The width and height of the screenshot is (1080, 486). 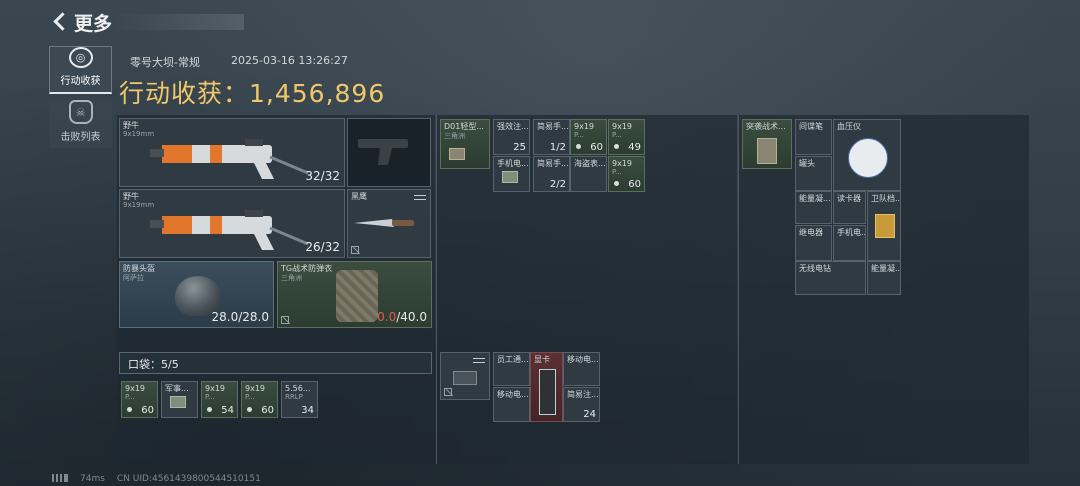 I want to click on armor-slot: TG战术防弹衣 三角洲 0.0/40.0, so click(x=354, y=294).